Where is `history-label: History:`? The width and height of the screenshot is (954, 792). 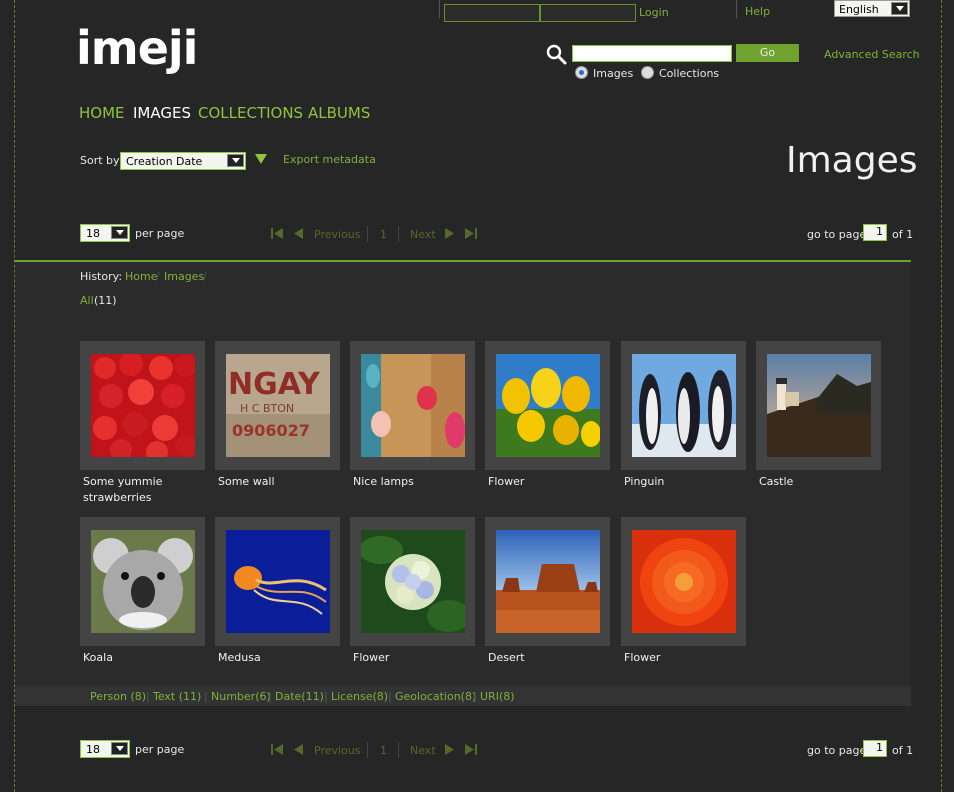 history-label: History: is located at coordinates (101, 276).